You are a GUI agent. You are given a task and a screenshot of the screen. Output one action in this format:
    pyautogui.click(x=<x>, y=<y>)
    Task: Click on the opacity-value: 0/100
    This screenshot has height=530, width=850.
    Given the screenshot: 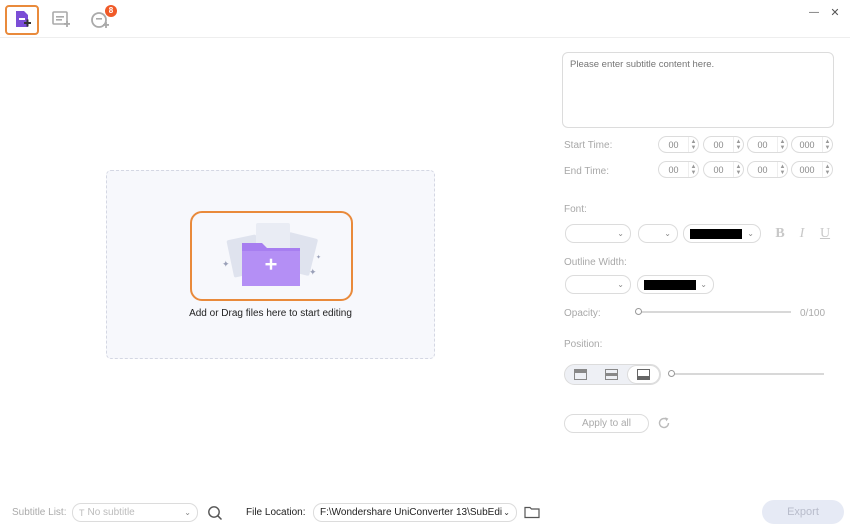 What is the action you would take?
    pyautogui.click(x=813, y=313)
    